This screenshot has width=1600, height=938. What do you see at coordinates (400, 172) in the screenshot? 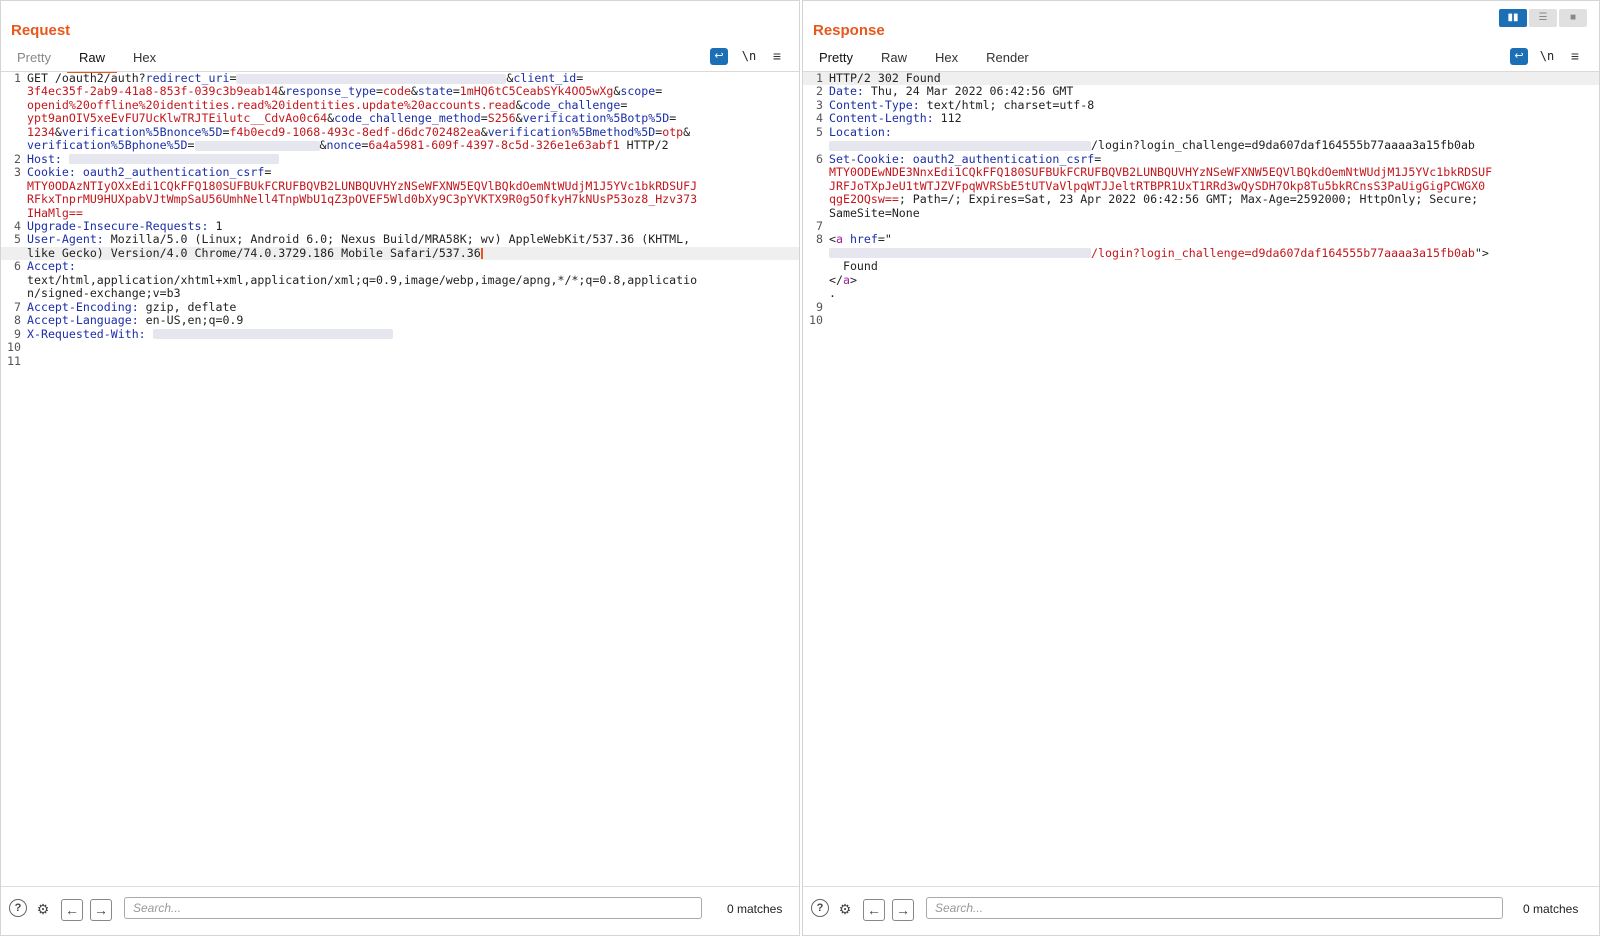
I see `code-line: 3 Cookie: oauth2_authentication_csrf=` at bounding box center [400, 172].